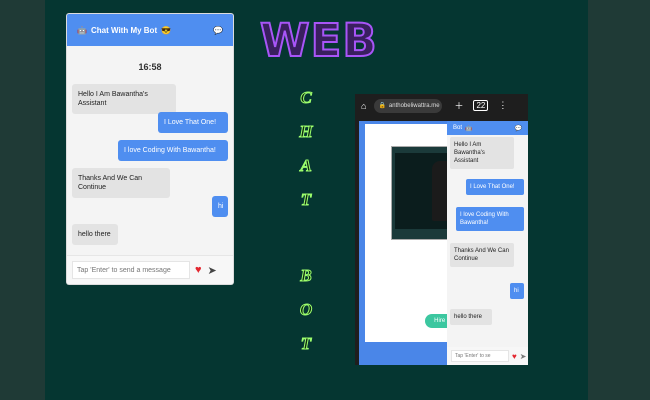 The height and width of the screenshot is (400, 650). I want to click on bot-icon: 🤖, so click(469, 128).